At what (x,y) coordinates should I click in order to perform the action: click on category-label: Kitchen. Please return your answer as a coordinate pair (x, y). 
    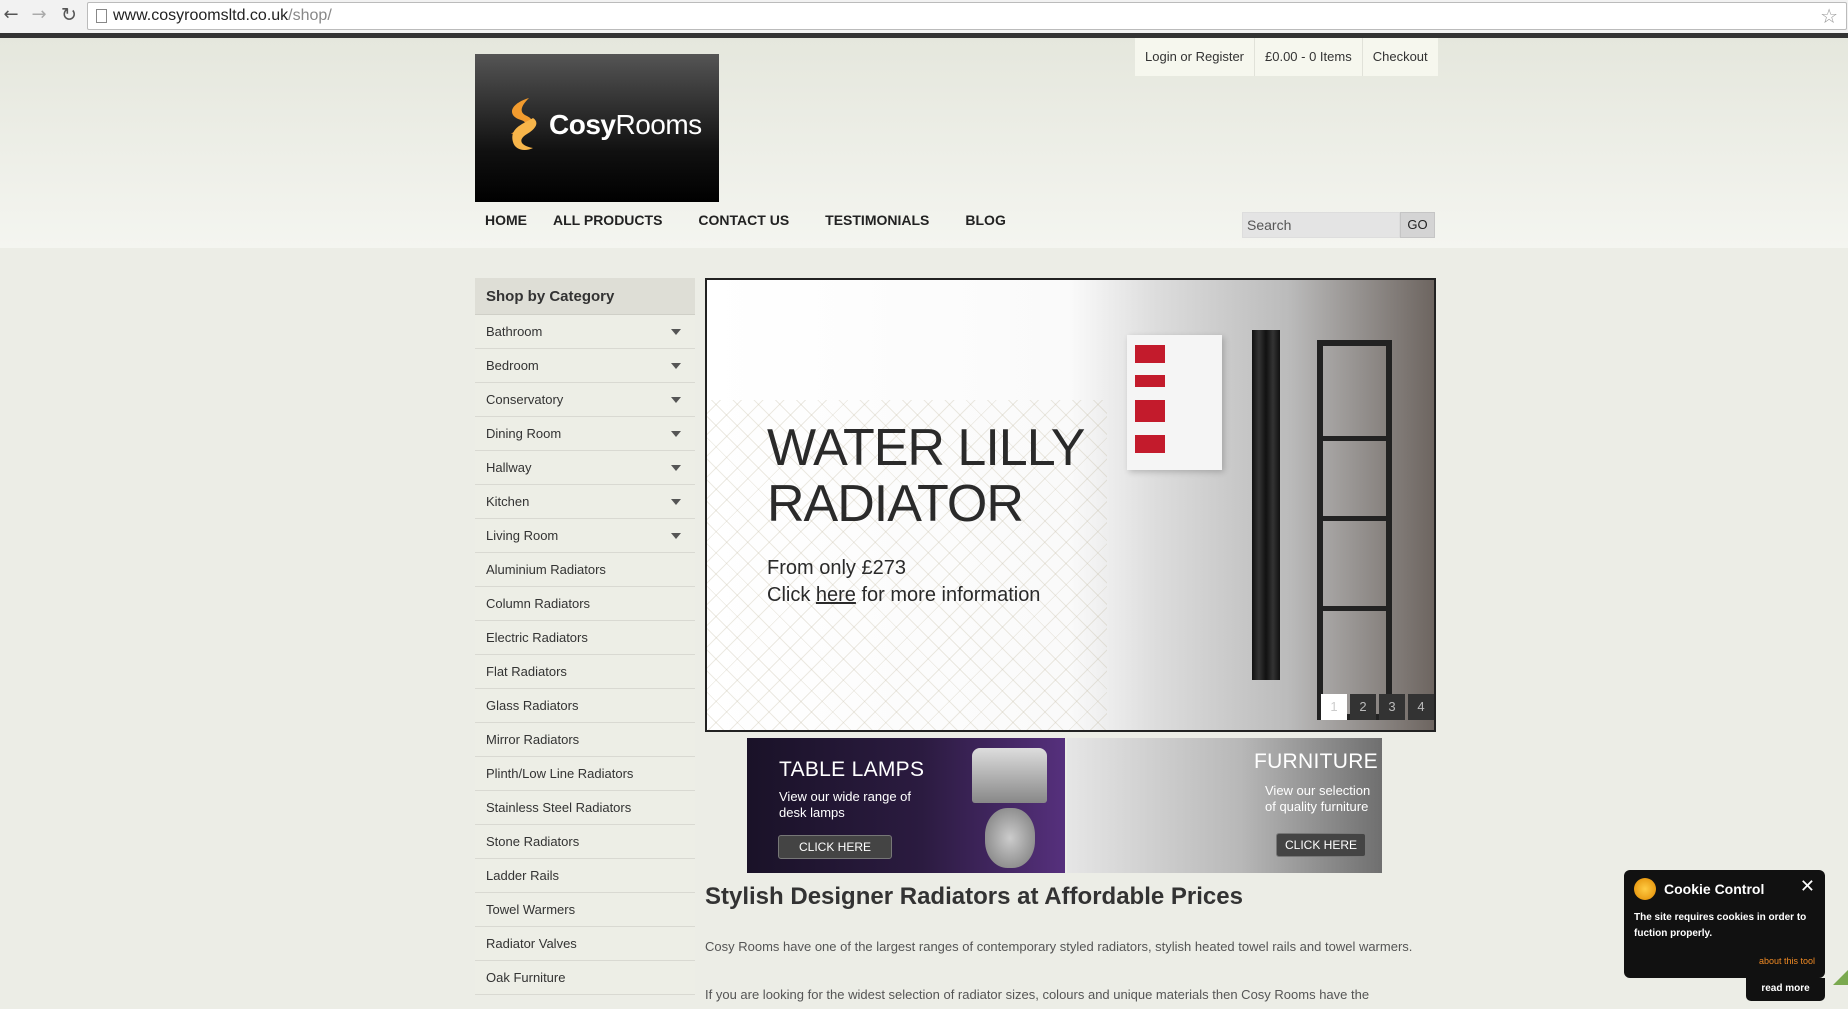
    Looking at the image, I should click on (508, 501).